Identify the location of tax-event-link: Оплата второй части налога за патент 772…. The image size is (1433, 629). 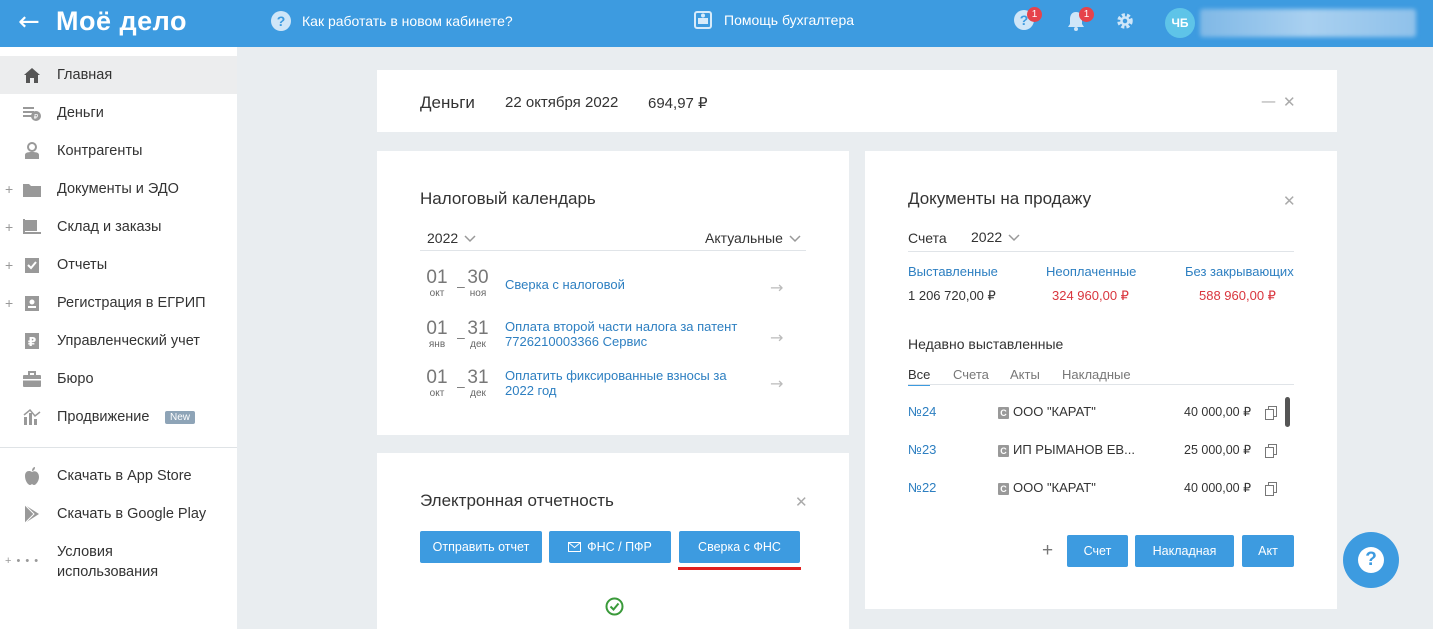
(625, 334).